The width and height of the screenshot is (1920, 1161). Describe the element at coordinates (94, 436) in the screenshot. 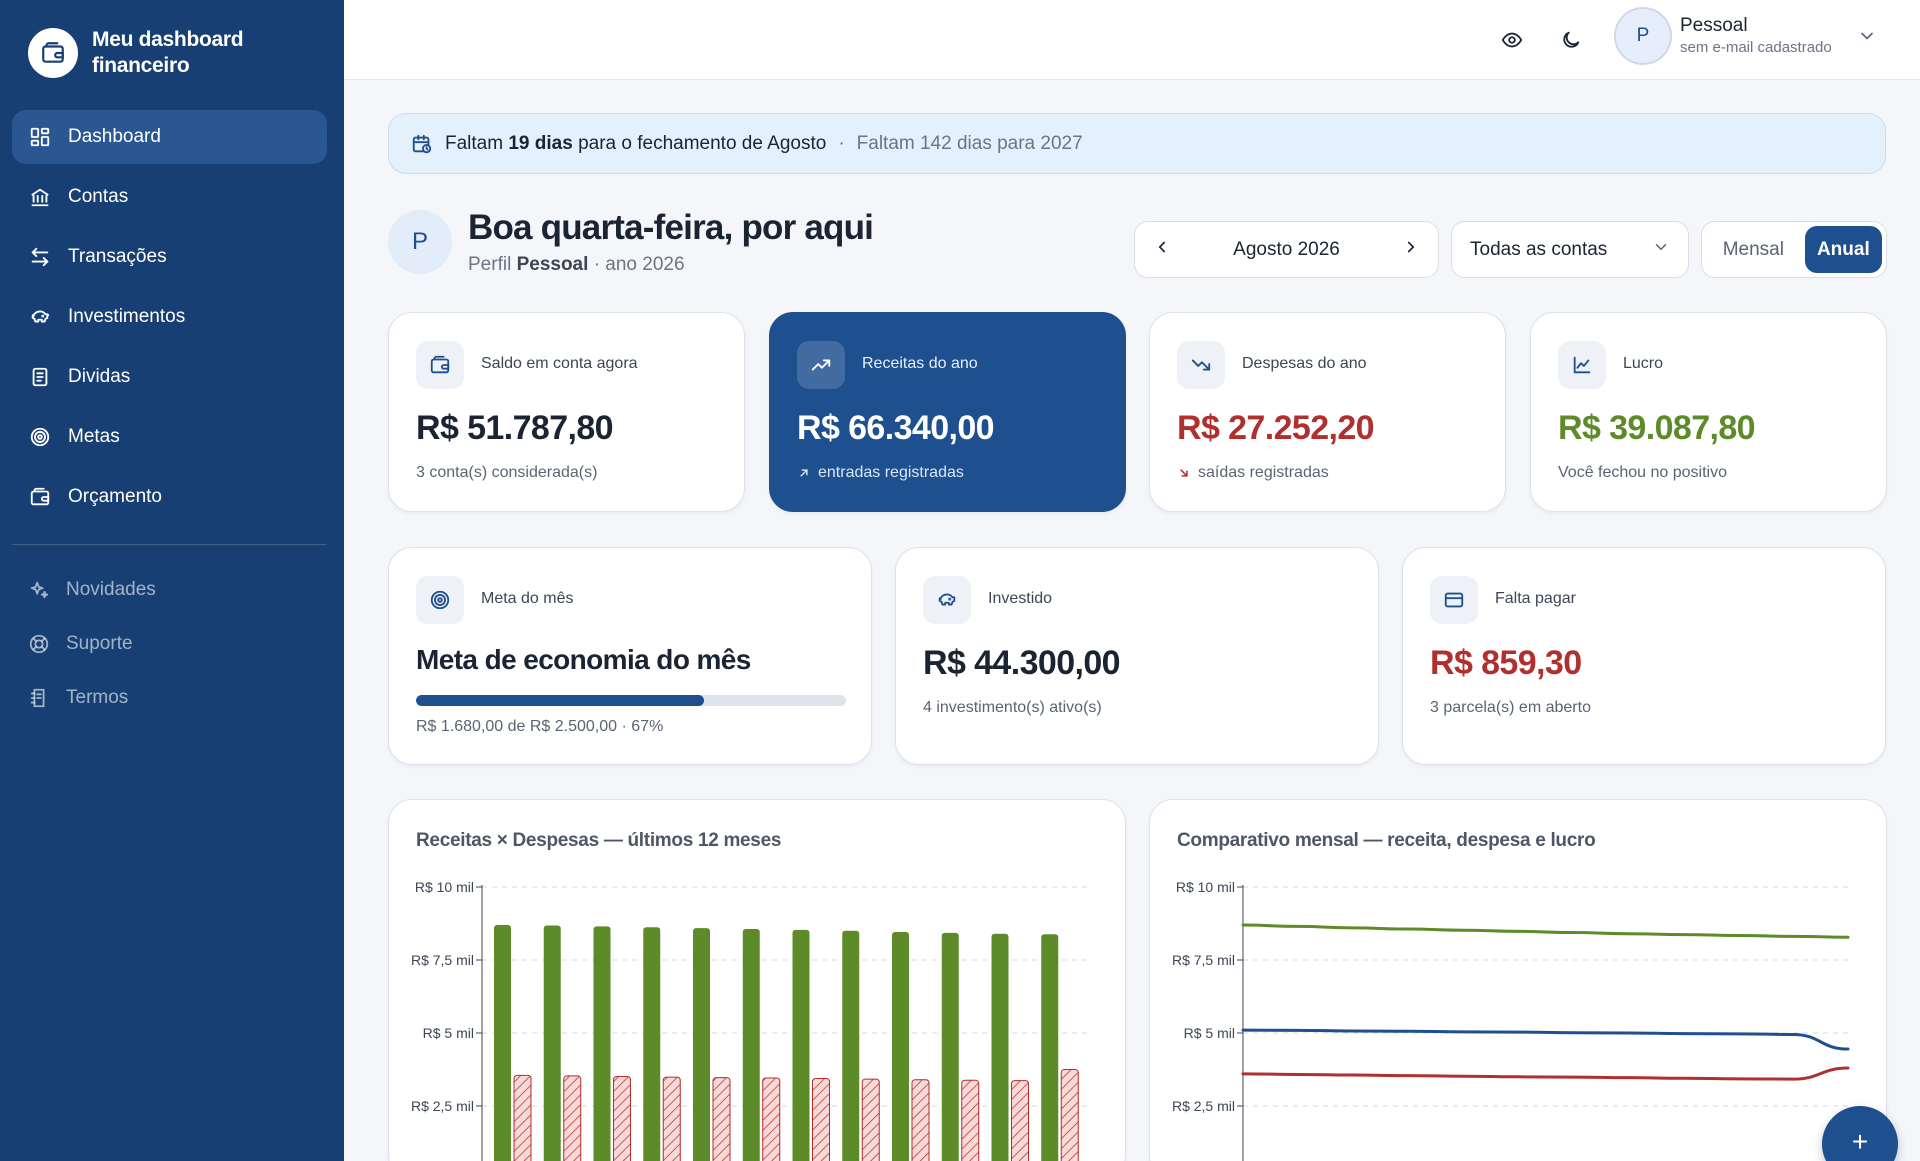

I see `sidebar-item-label: Metas` at that location.